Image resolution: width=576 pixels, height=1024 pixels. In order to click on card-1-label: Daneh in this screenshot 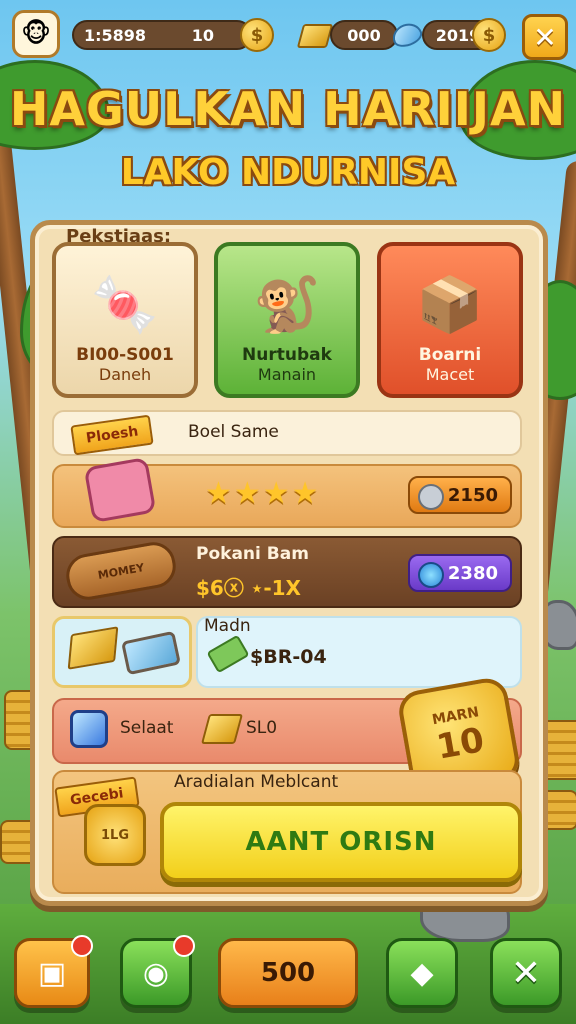, I will do `click(125, 374)`.